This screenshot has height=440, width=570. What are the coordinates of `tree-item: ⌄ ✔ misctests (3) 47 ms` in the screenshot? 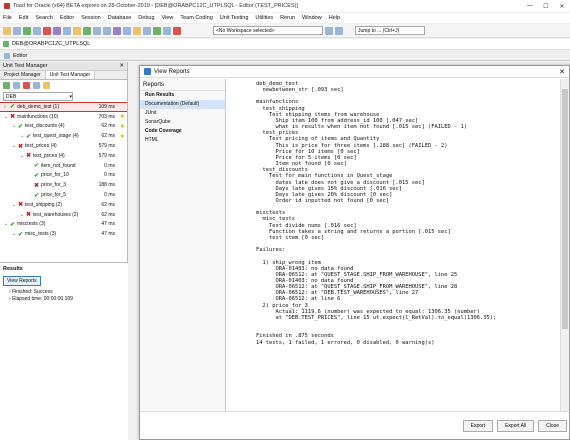 It's located at (63, 225).